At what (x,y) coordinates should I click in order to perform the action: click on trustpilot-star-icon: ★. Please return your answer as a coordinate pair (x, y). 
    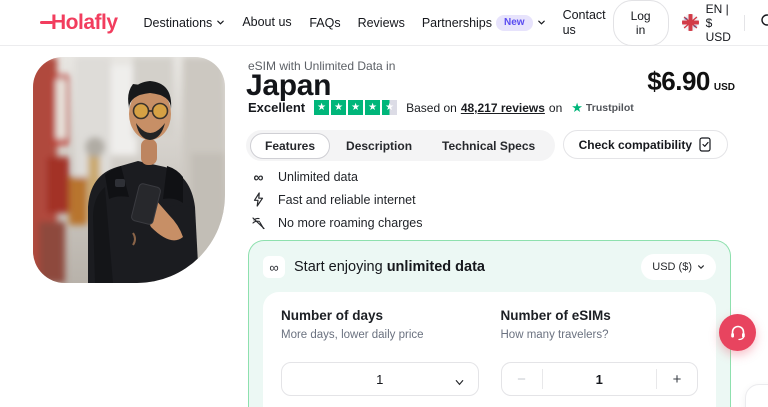
    Looking at the image, I should click on (577, 107).